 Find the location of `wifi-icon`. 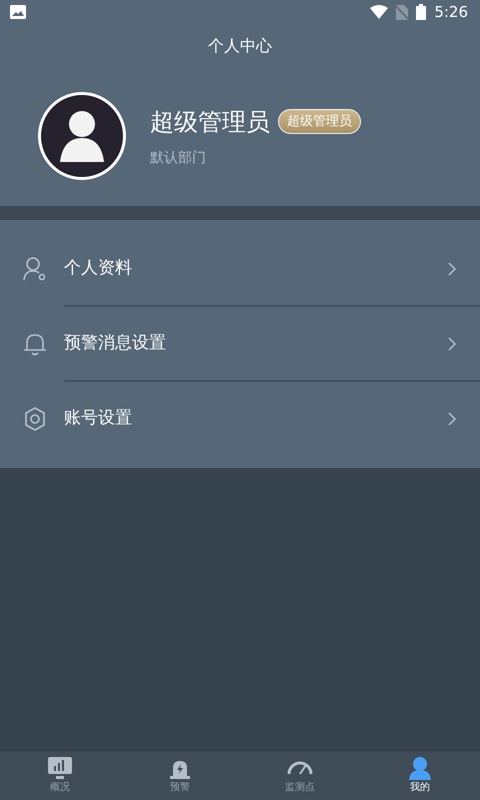

wifi-icon is located at coordinates (379, 12).